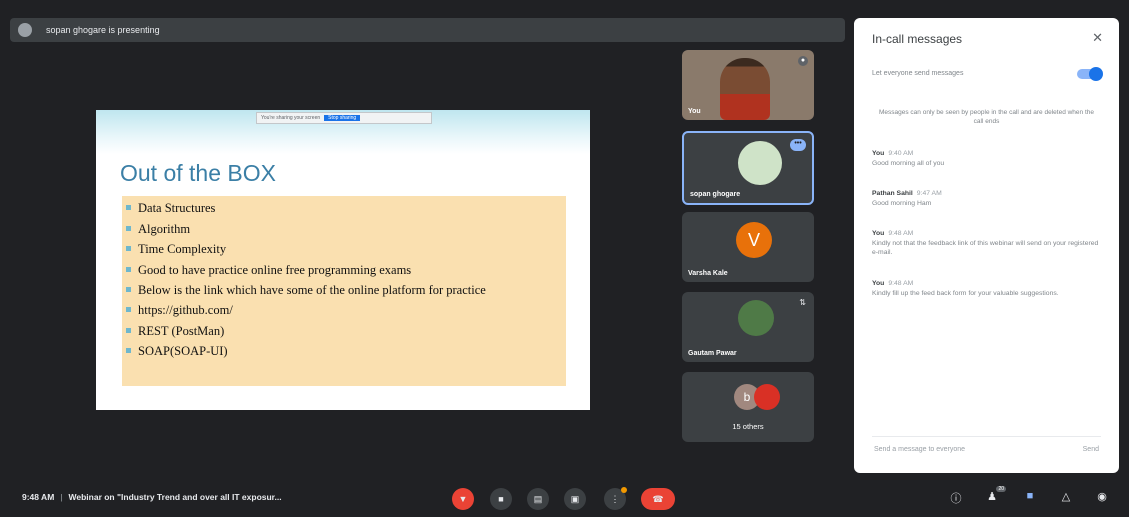 The image size is (1129, 517). Describe the element at coordinates (908, 163) in the screenshot. I see `message-text: Good morning all of you` at that location.